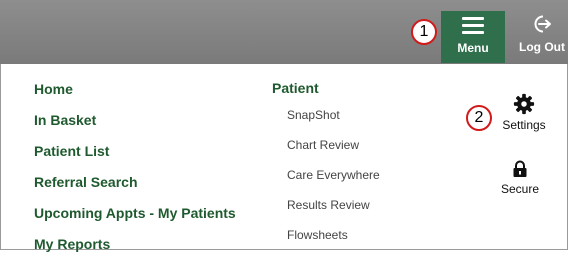  What do you see at coordinates (135, 188) in the screenshot?
I see `nav-referral-search: Referral Search` at bounding box center [135, 188].